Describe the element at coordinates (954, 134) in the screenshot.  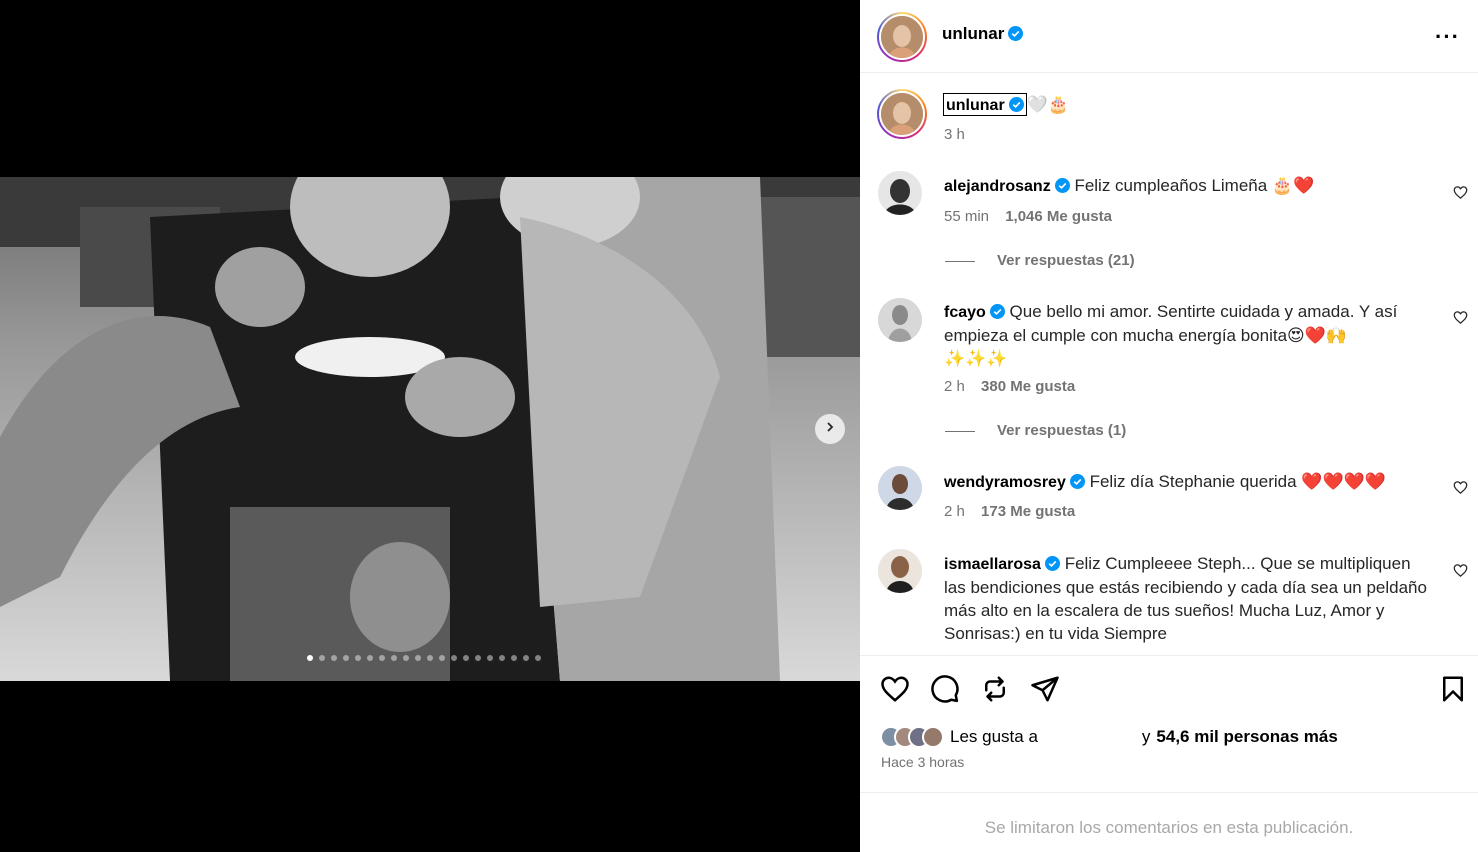
I see `caption-time: 3 h` at that location.